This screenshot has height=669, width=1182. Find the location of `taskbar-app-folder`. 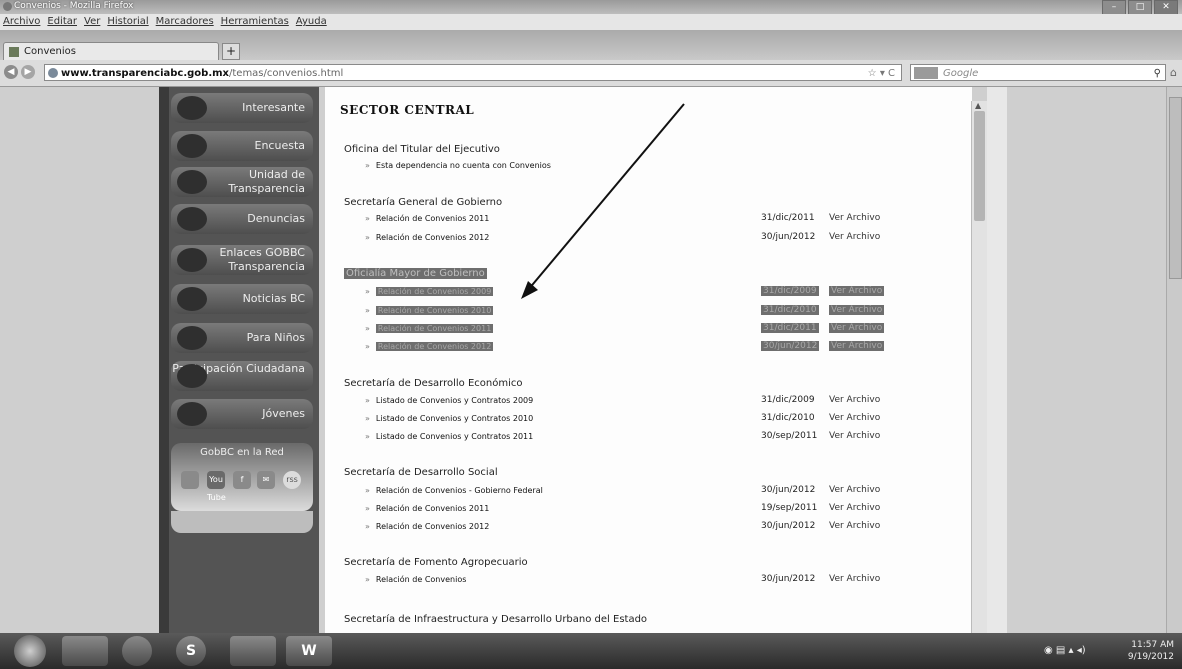

taskbar-app-folder is located at coordinates (253, 651).